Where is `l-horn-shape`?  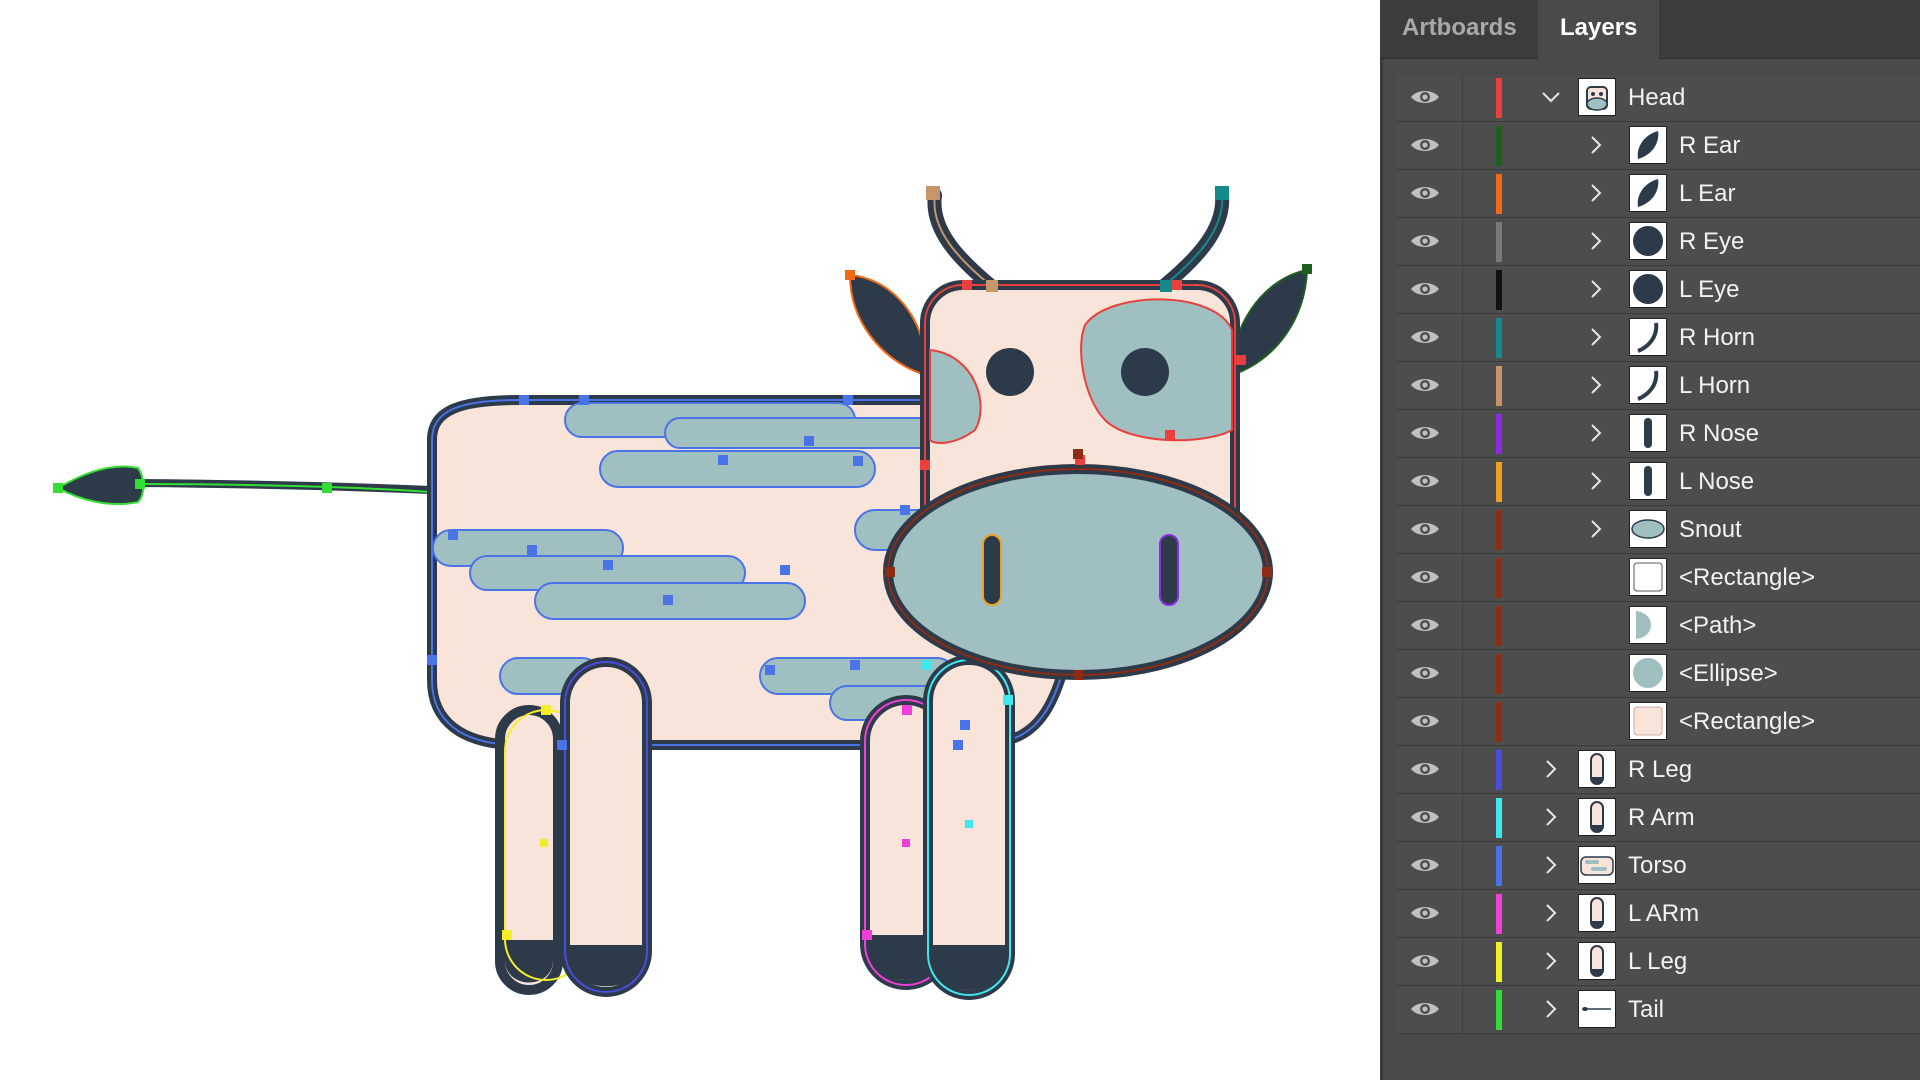
l-horn-shape is located at coordinates (962, 240).